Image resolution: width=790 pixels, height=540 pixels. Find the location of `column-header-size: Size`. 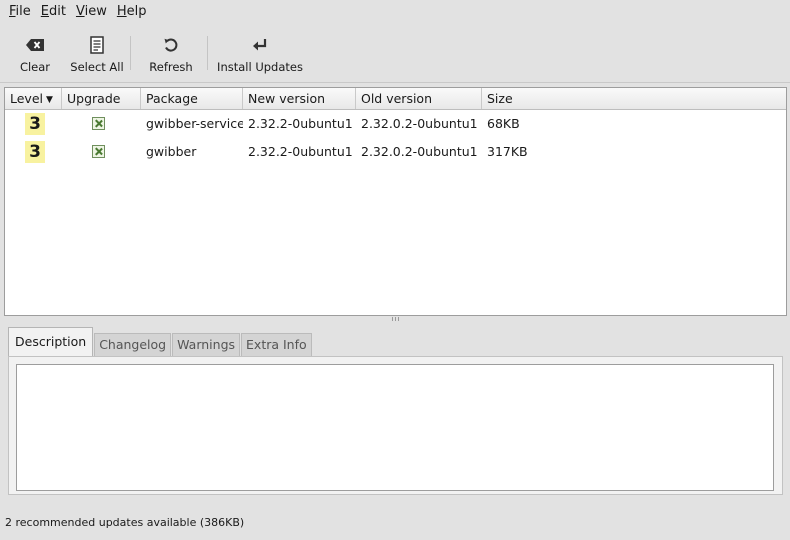

column-header-size: Size is located at coordinates (634, 98).